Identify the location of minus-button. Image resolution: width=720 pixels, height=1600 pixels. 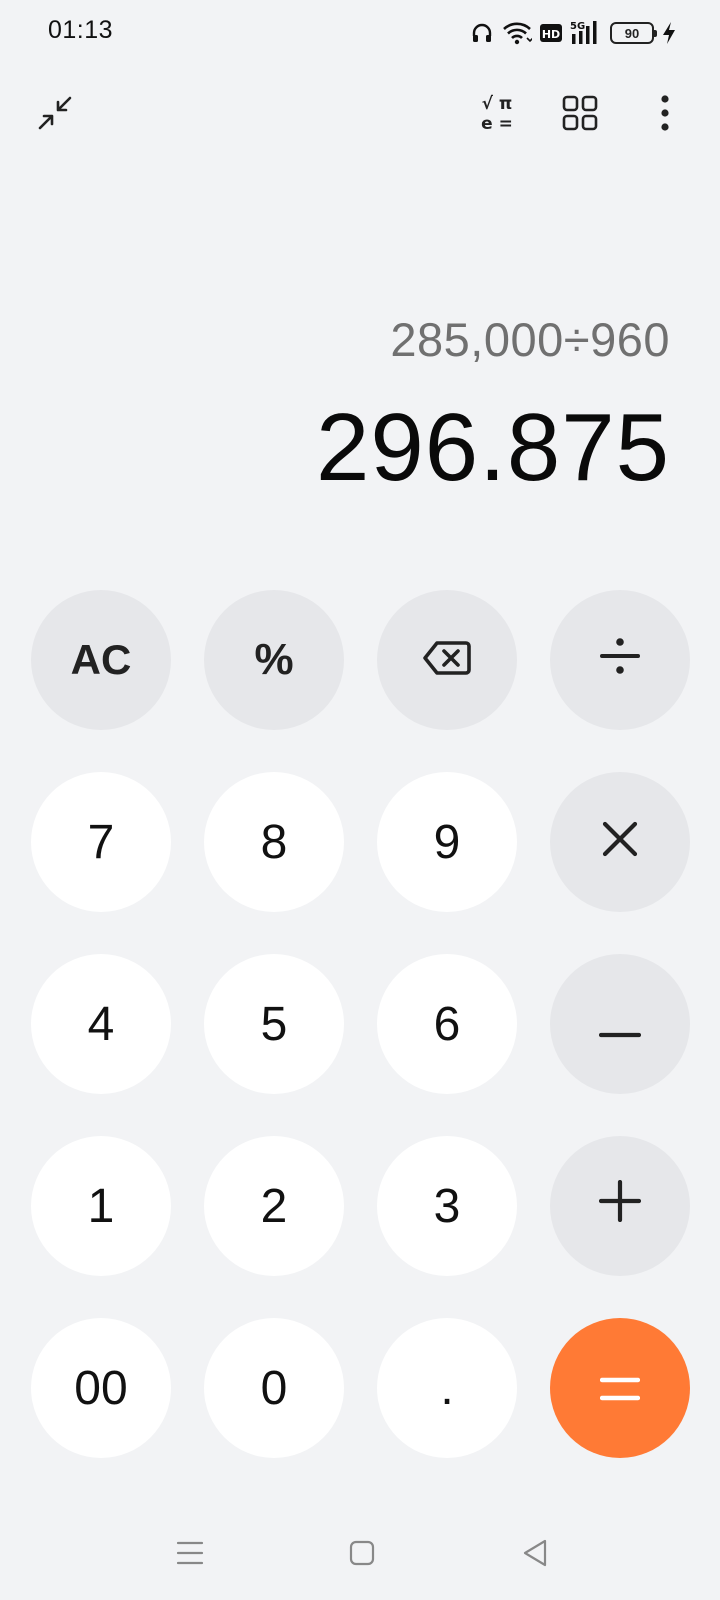
(620, 1024).